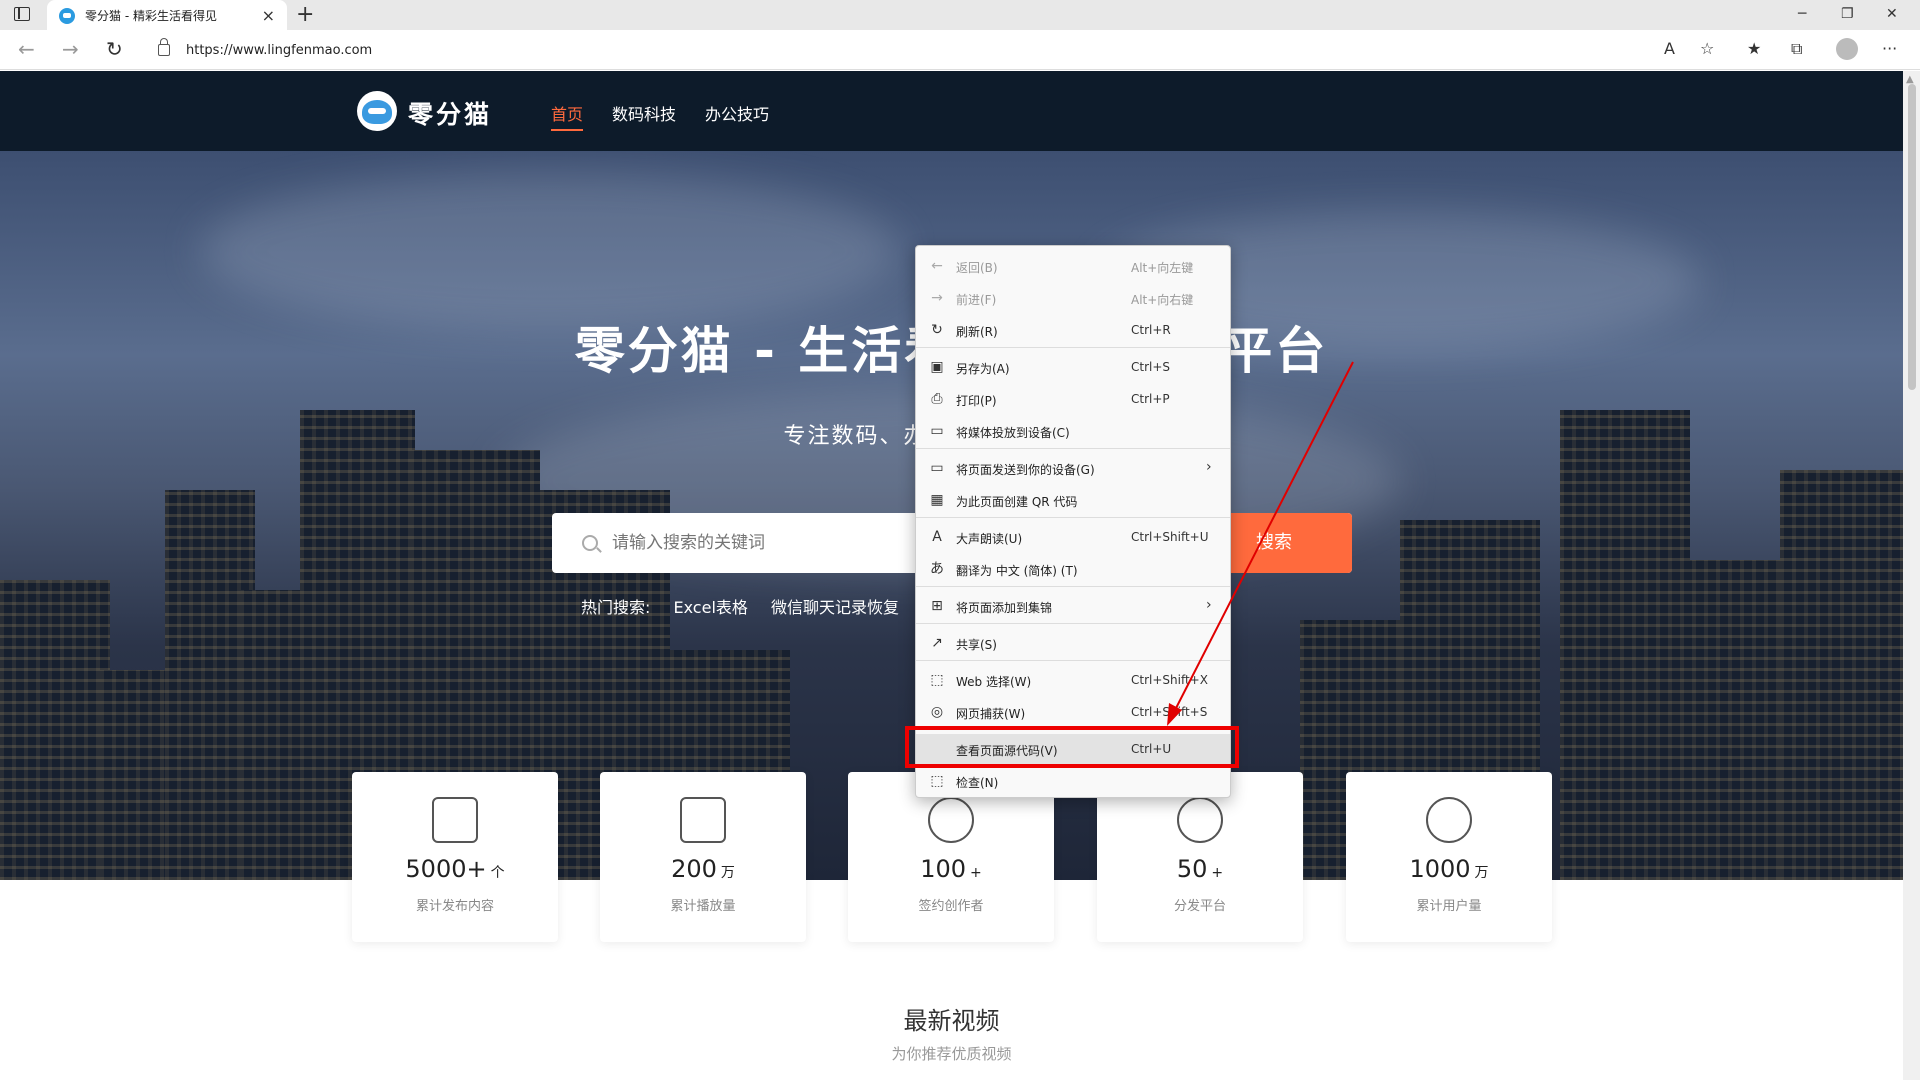  What do you see at coordinates (1073, 781) in the screenshot?
I see `menu-item-inspect: ⬚ 检查(N)` at bounding box center [1073, 781].